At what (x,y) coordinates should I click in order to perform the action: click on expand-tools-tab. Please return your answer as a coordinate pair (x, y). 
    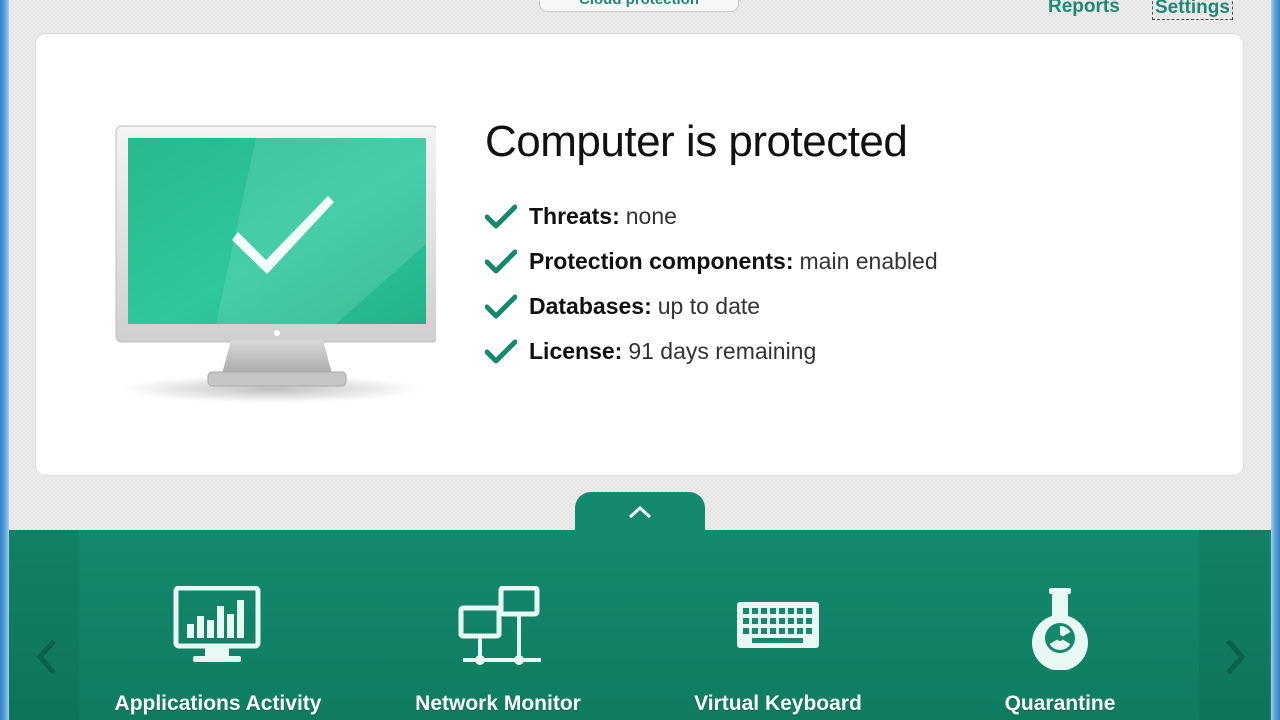
    Looking at the image, I should click on (640, 512).